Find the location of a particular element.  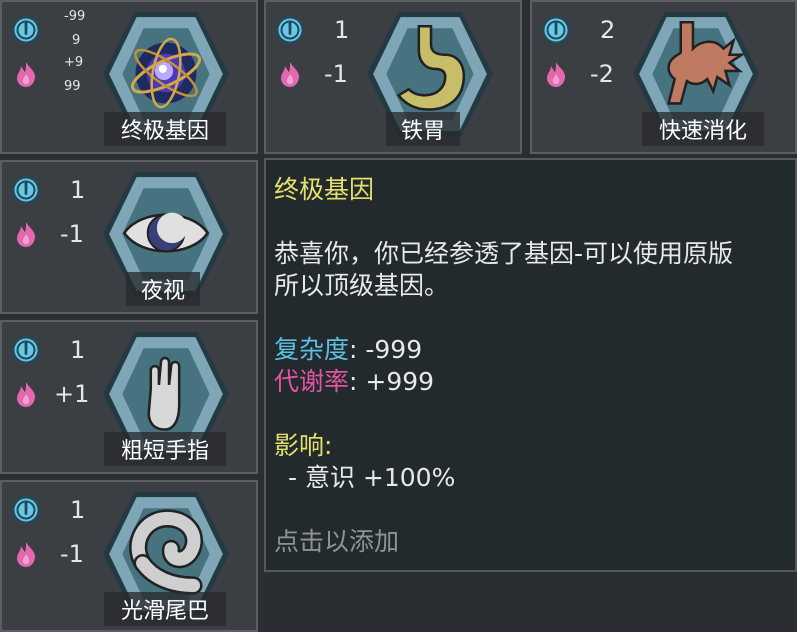

complexity-value: 2 is located at coordinates (608, 30).